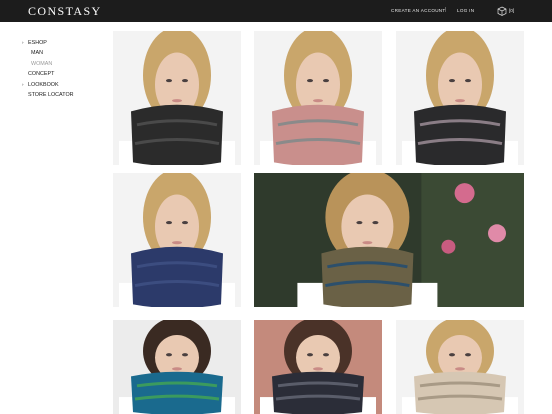  I want to click on cube-bag-icon, so click(502, 11).